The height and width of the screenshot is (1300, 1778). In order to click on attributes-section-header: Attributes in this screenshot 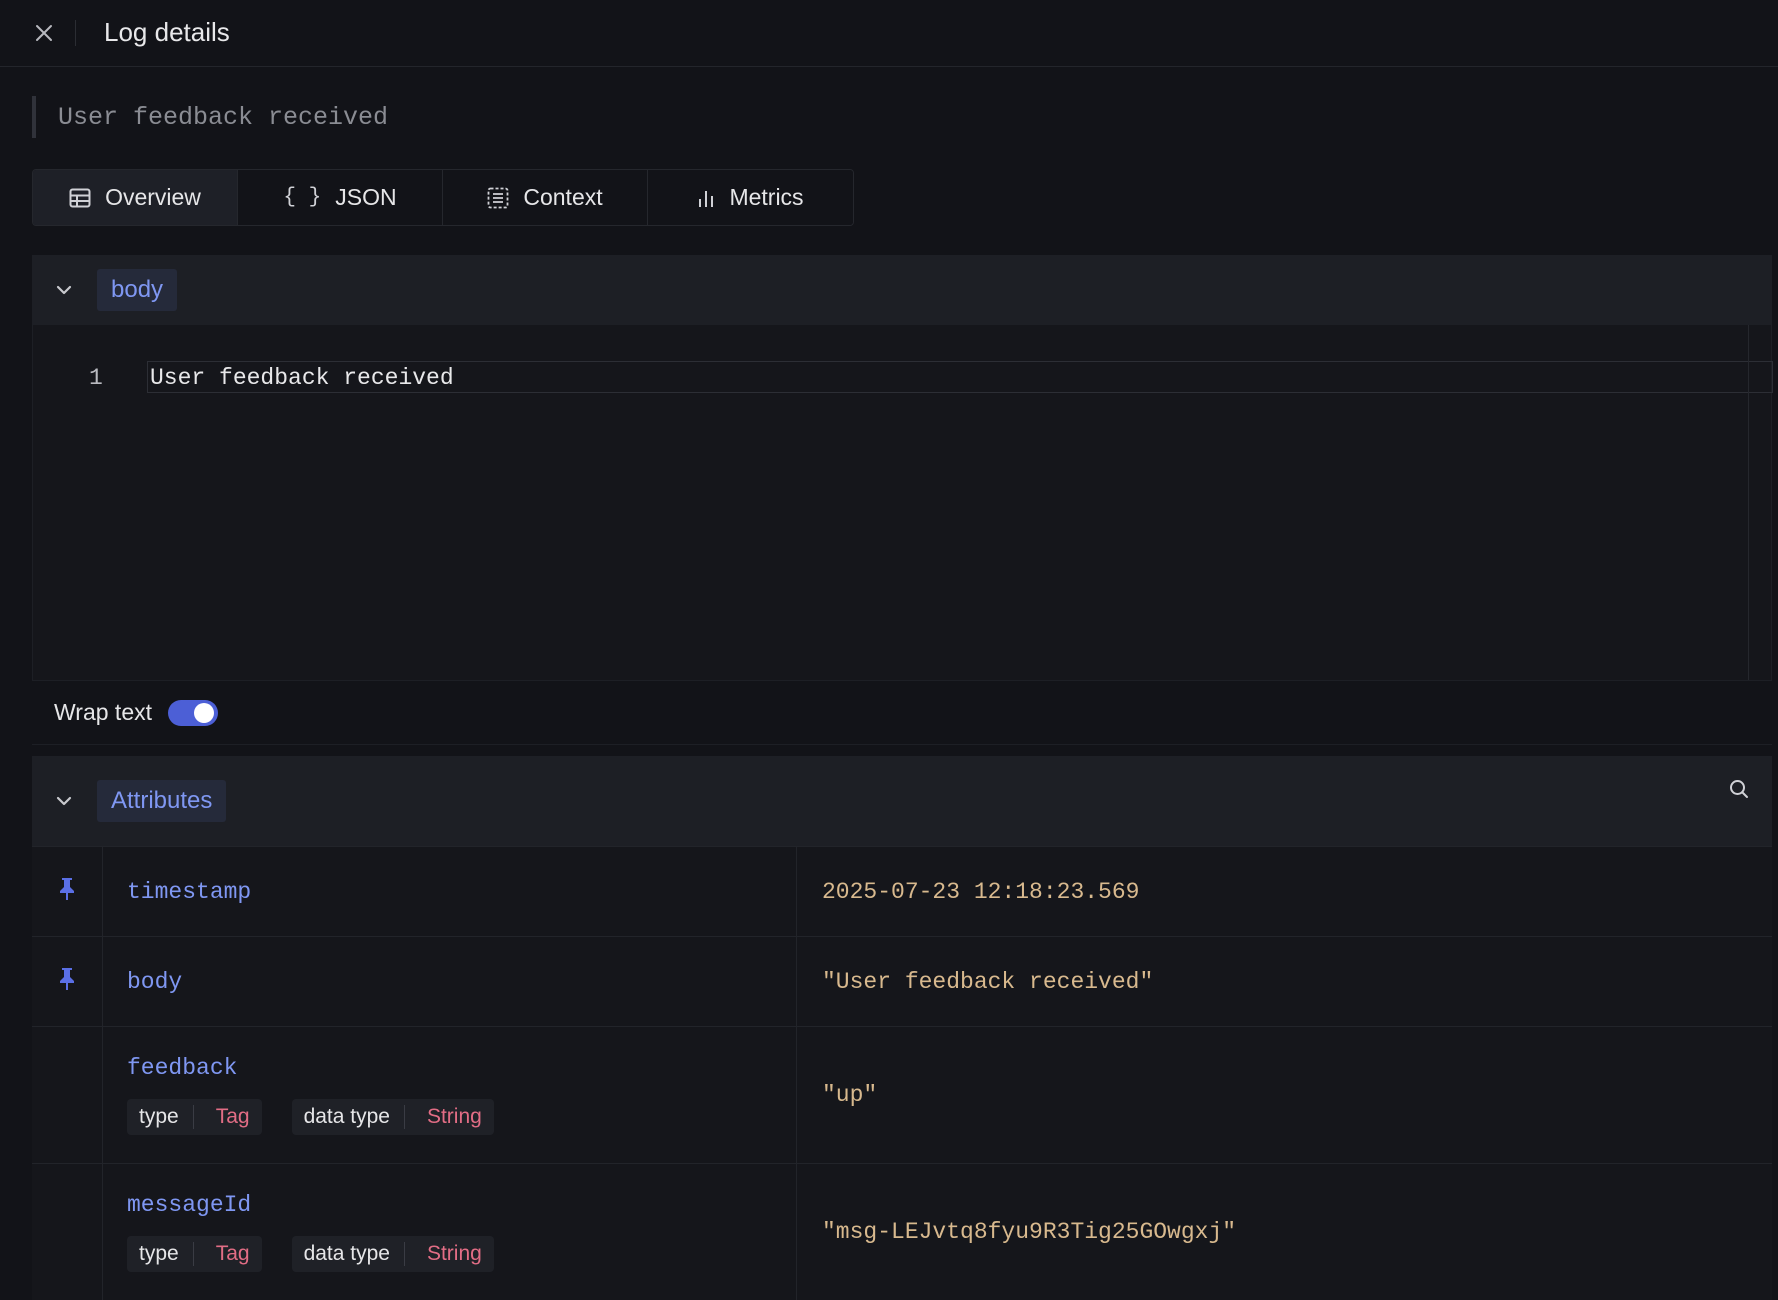, I will do `click(902, 801)`.